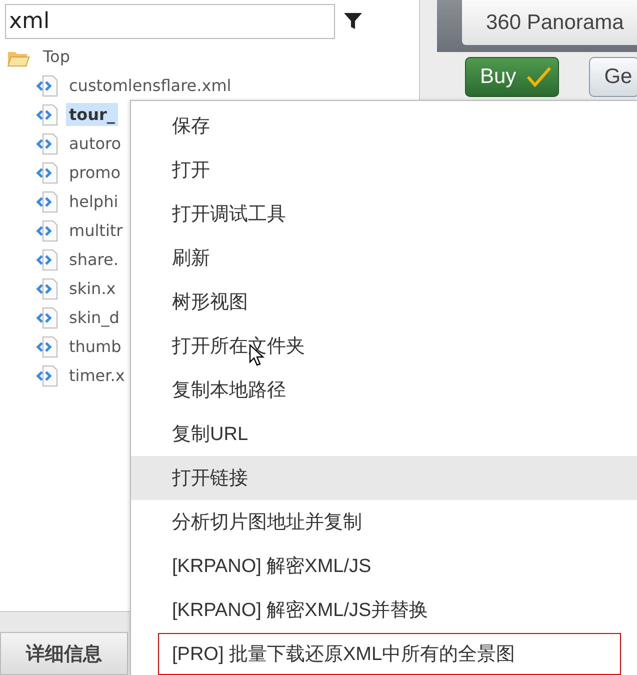 The width and height of the screenshot is (637, 675). Describe the element at coordinates (384, 170) in the screenshot. I see `menu-item: 打开` at that location.